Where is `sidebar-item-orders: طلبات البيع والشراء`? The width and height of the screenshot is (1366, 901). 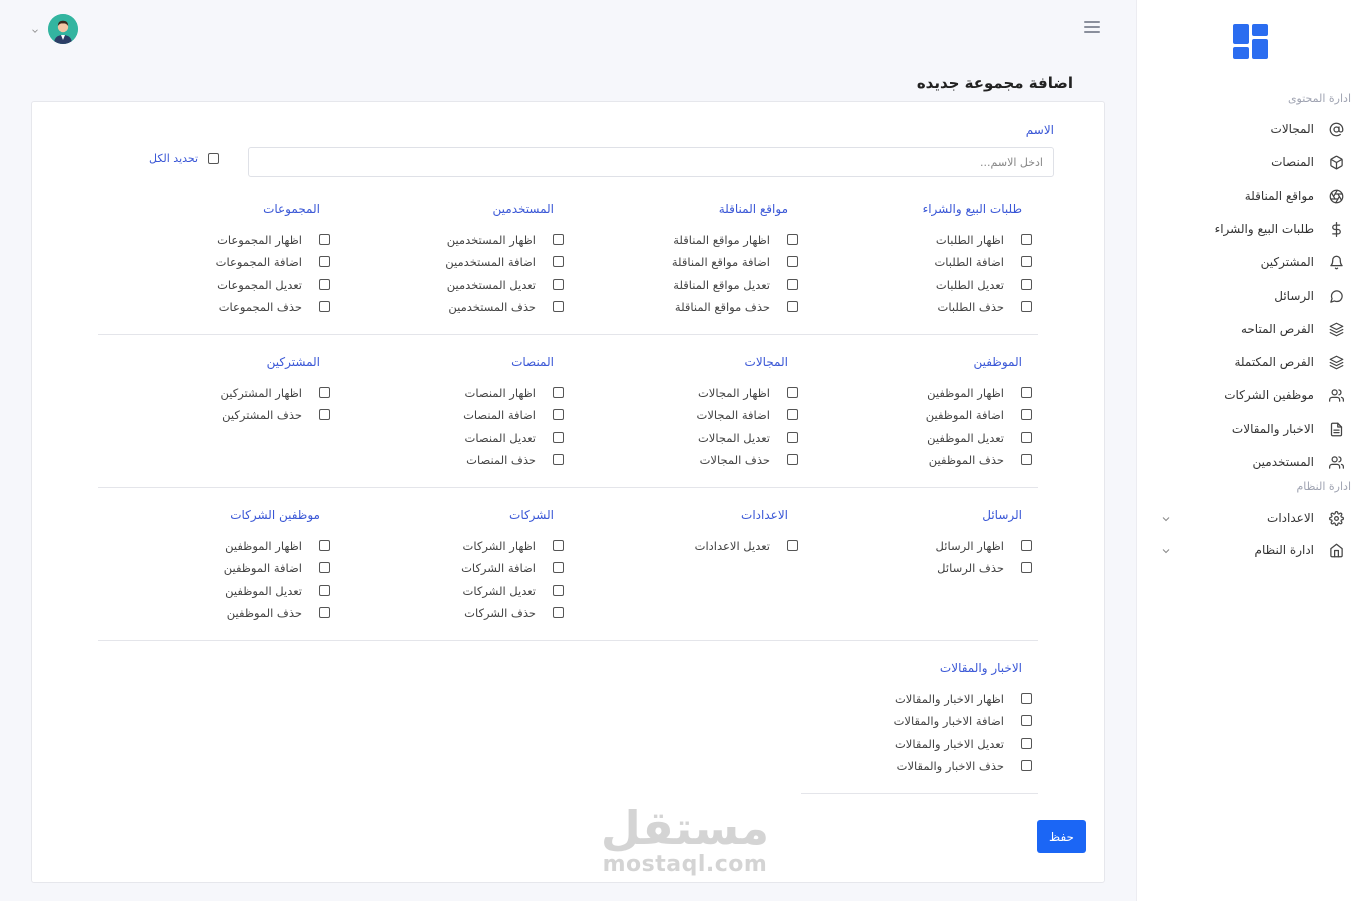
sidebar-item-orders: طلبات البيع والشراء is located at coordinates (1251, 229).